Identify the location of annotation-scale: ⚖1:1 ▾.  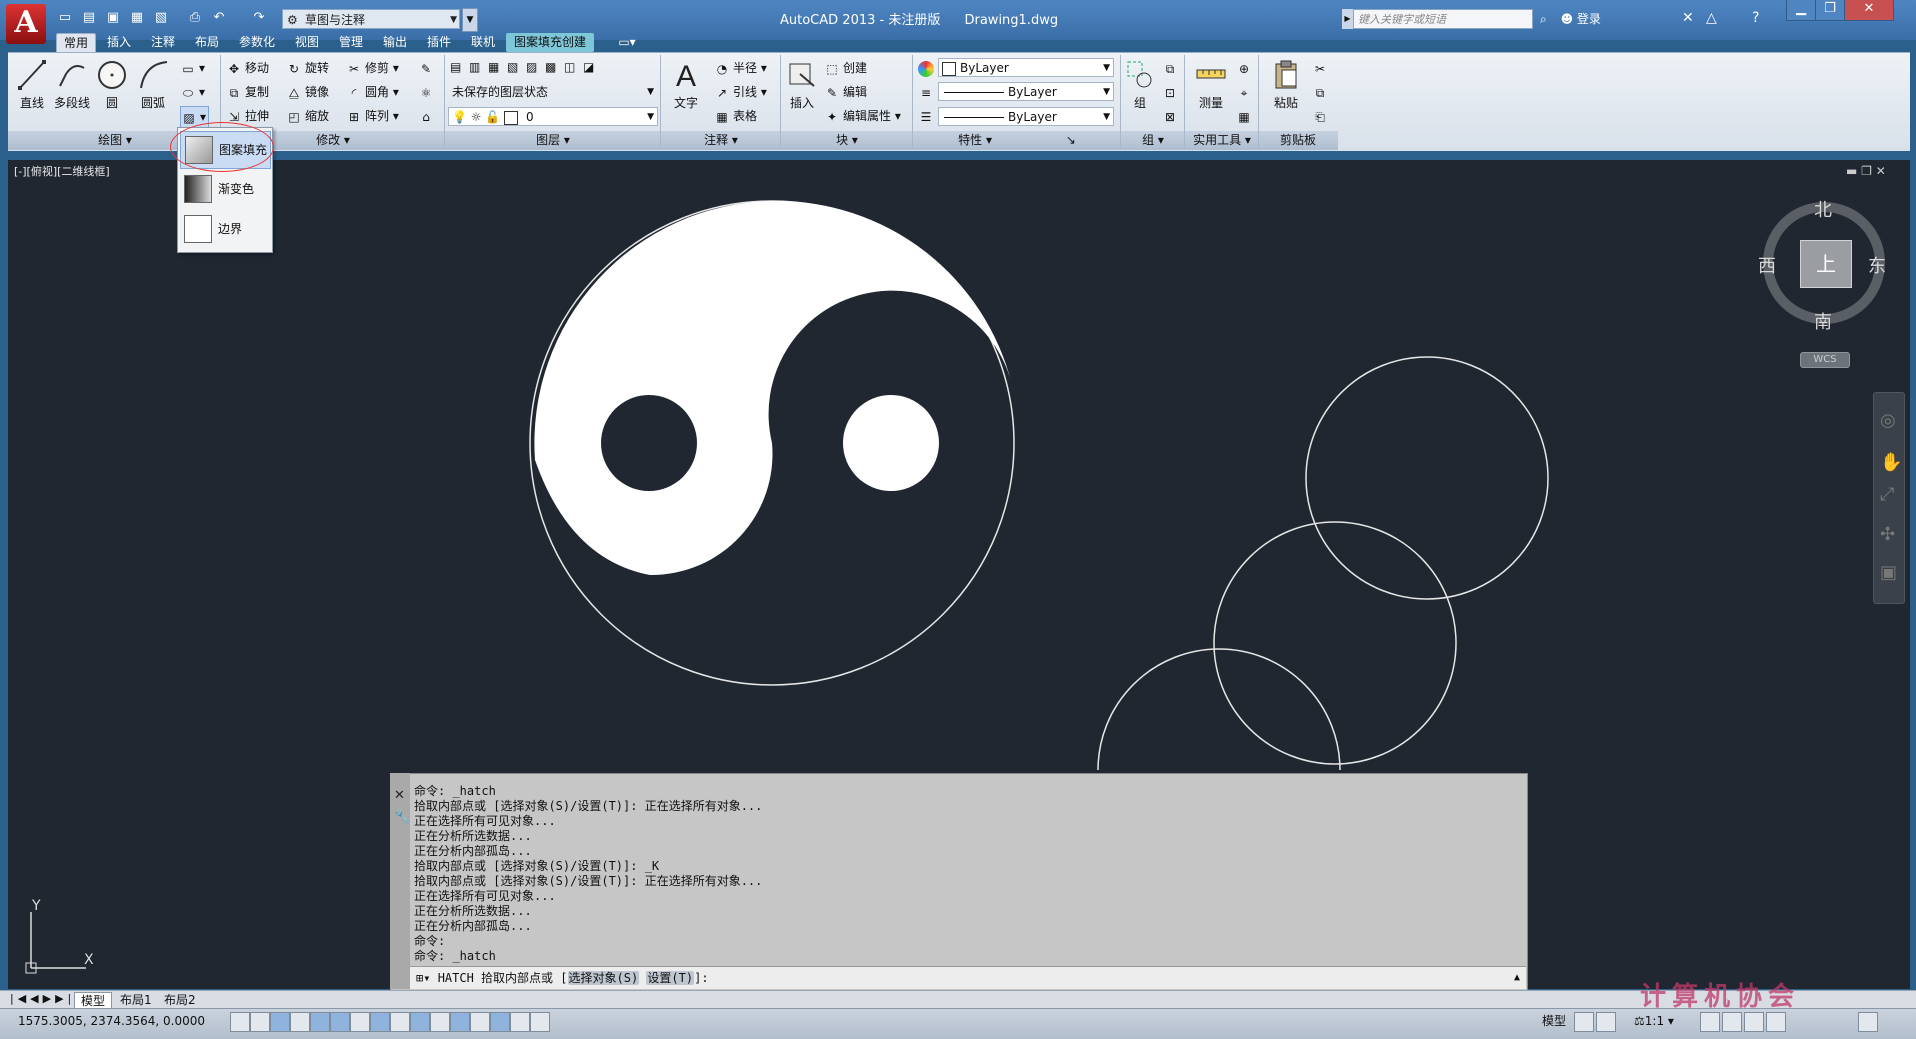
(1654, 1021).